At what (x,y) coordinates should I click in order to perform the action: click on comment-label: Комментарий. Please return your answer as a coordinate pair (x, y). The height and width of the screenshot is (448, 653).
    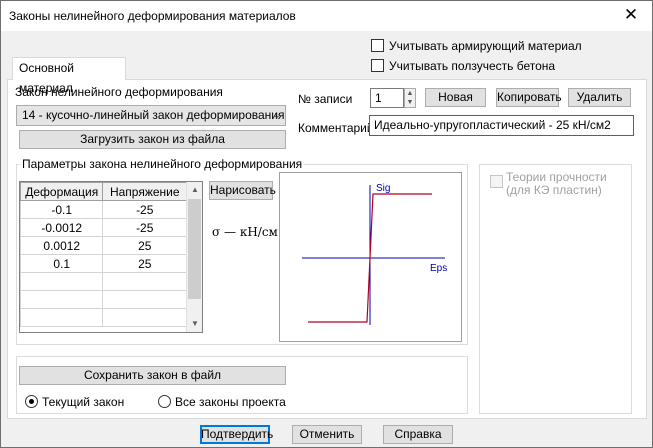
    Looking at the image, I should click on (336, 128).